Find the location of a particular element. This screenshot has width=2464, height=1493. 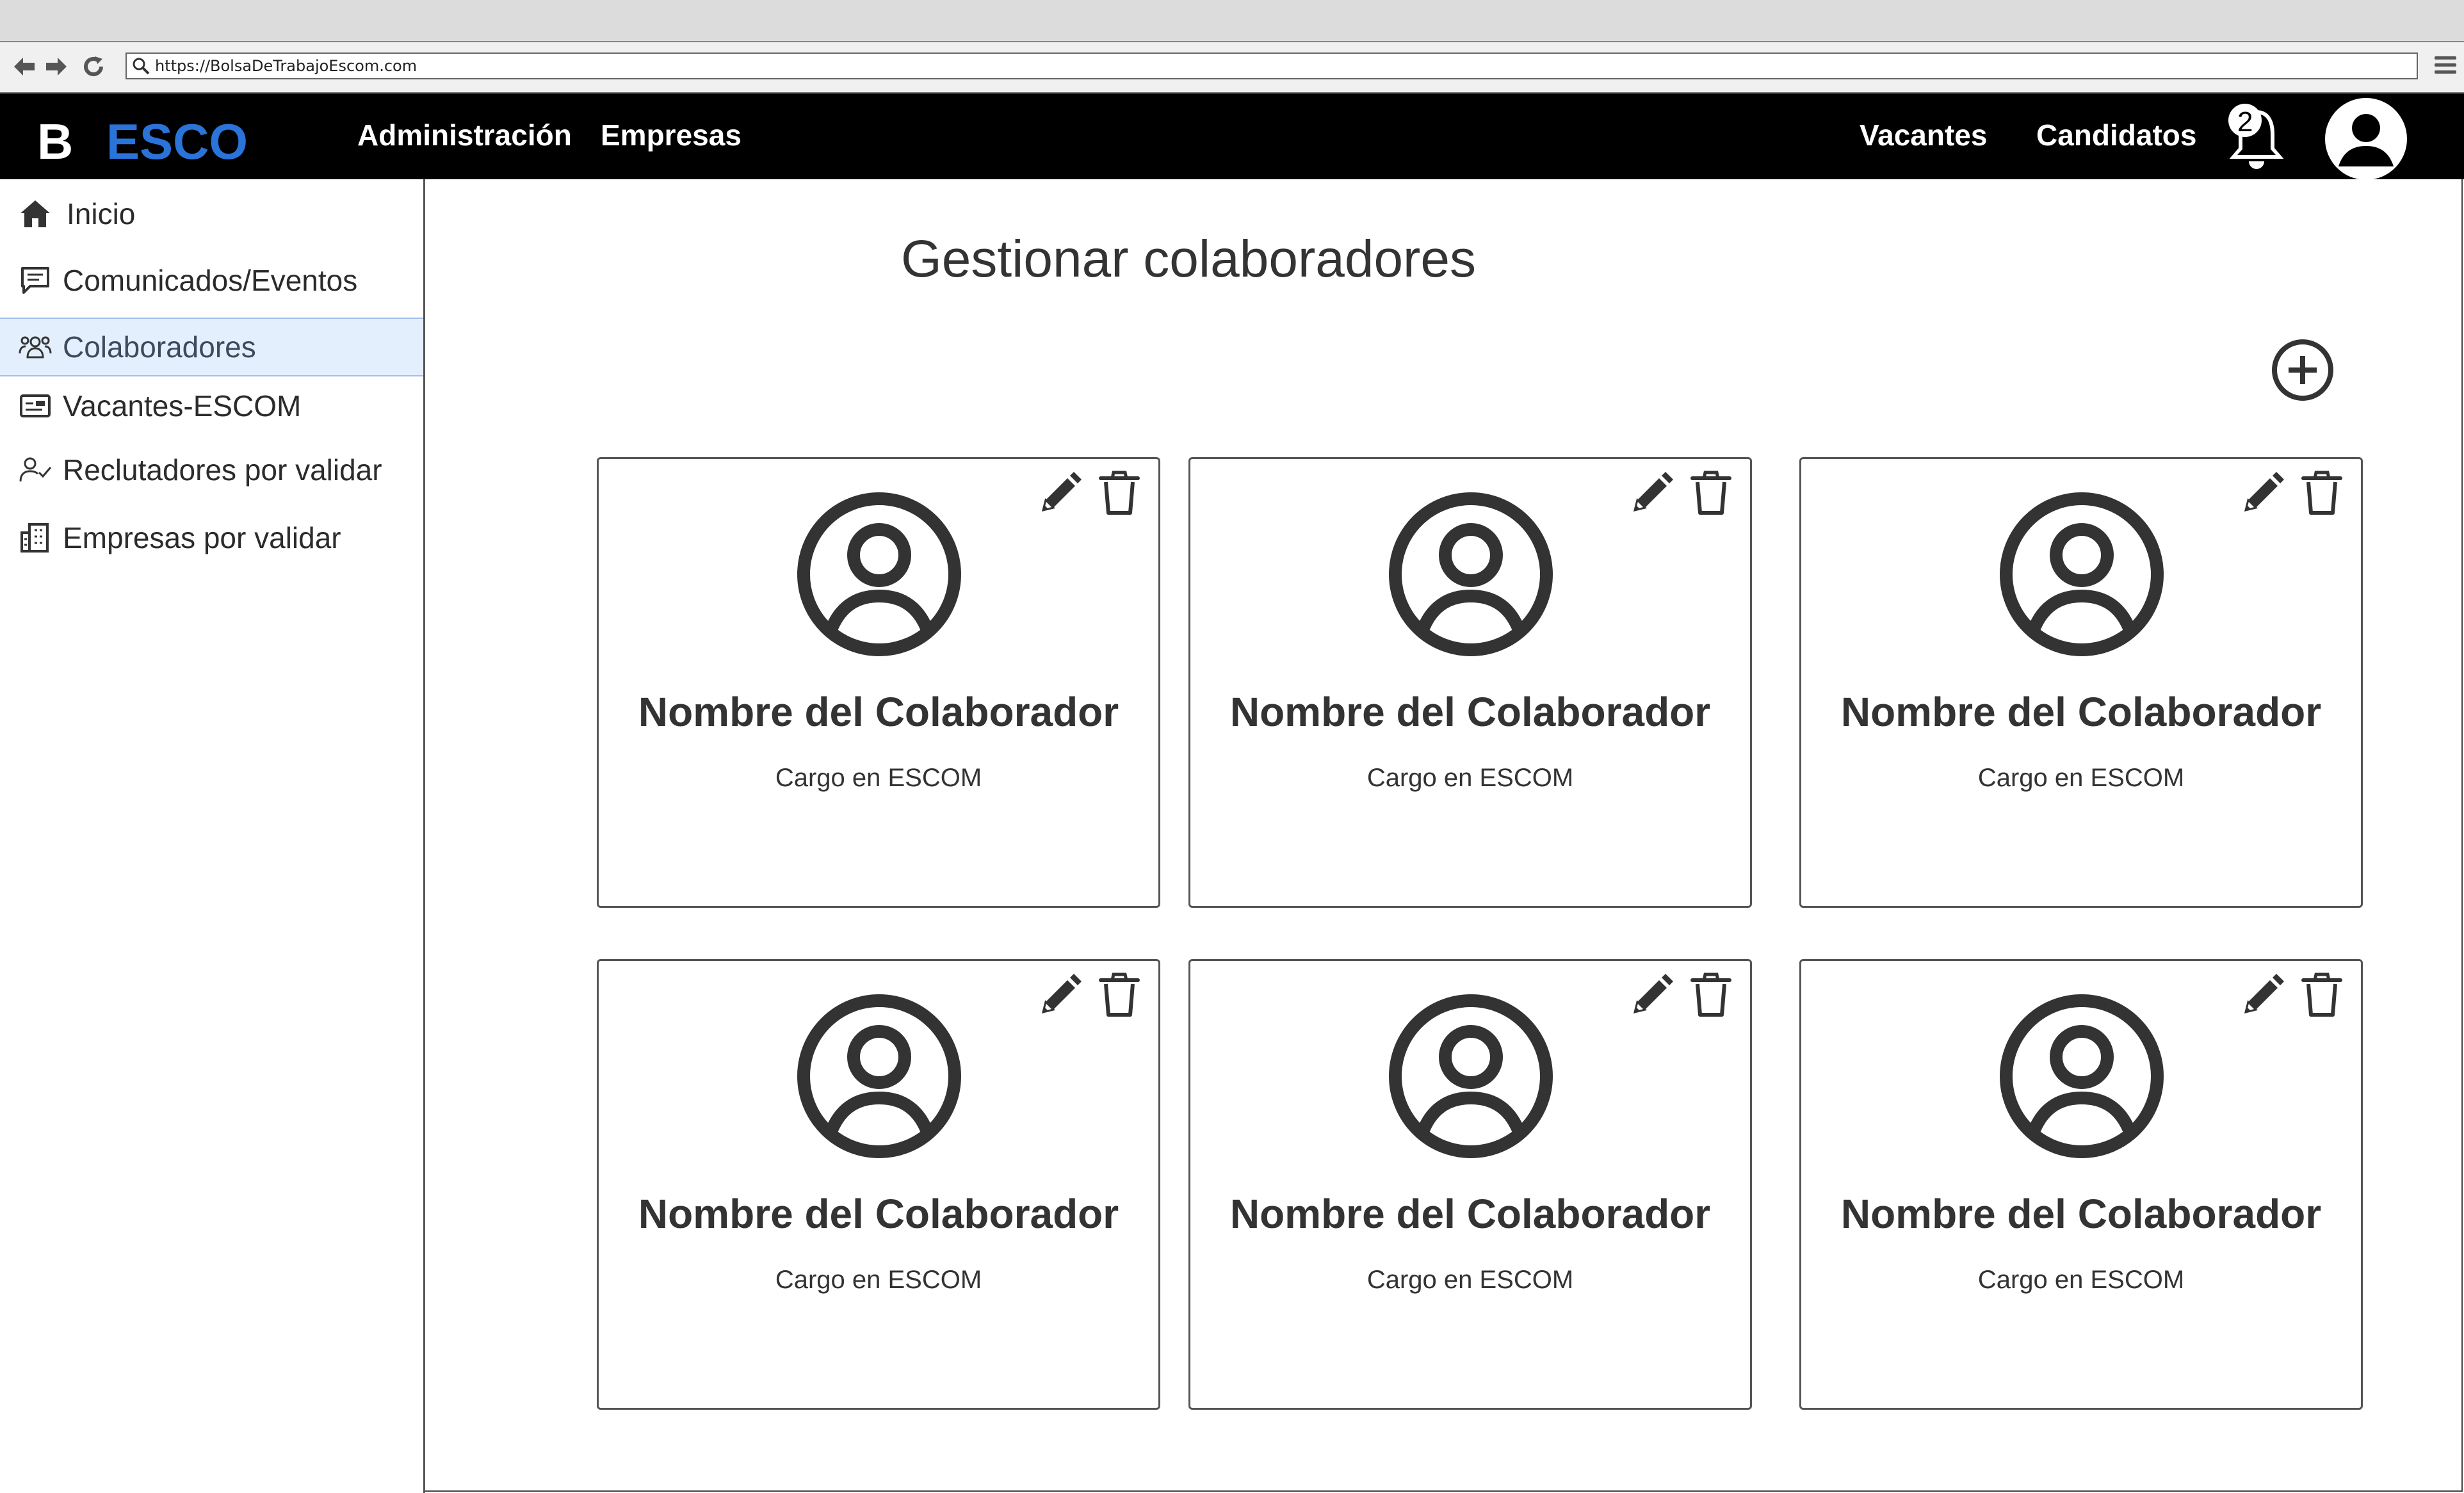

browser-menu-icon is located at coordinates (2445, 66).